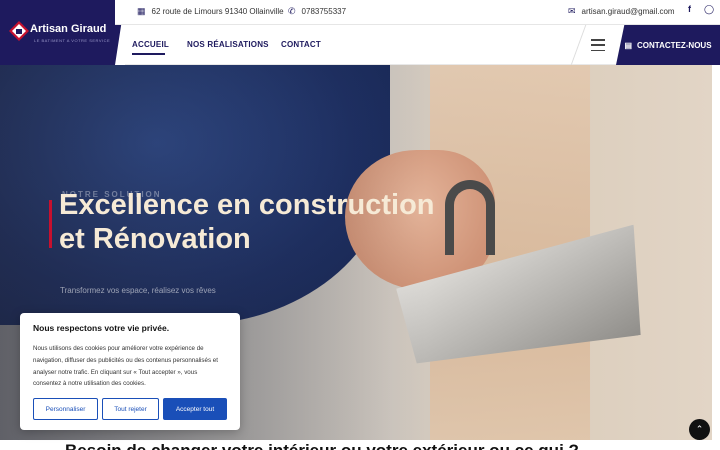 This screenshot has height=450, width=720. Describe the element at coordinates (324, 11) in the screenshot. I see `phone-text: 0783755337` at that location.